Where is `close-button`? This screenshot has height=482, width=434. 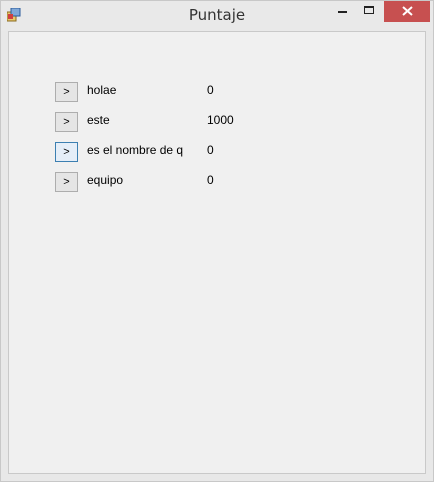 close-button is located at coordinates (407, 11).